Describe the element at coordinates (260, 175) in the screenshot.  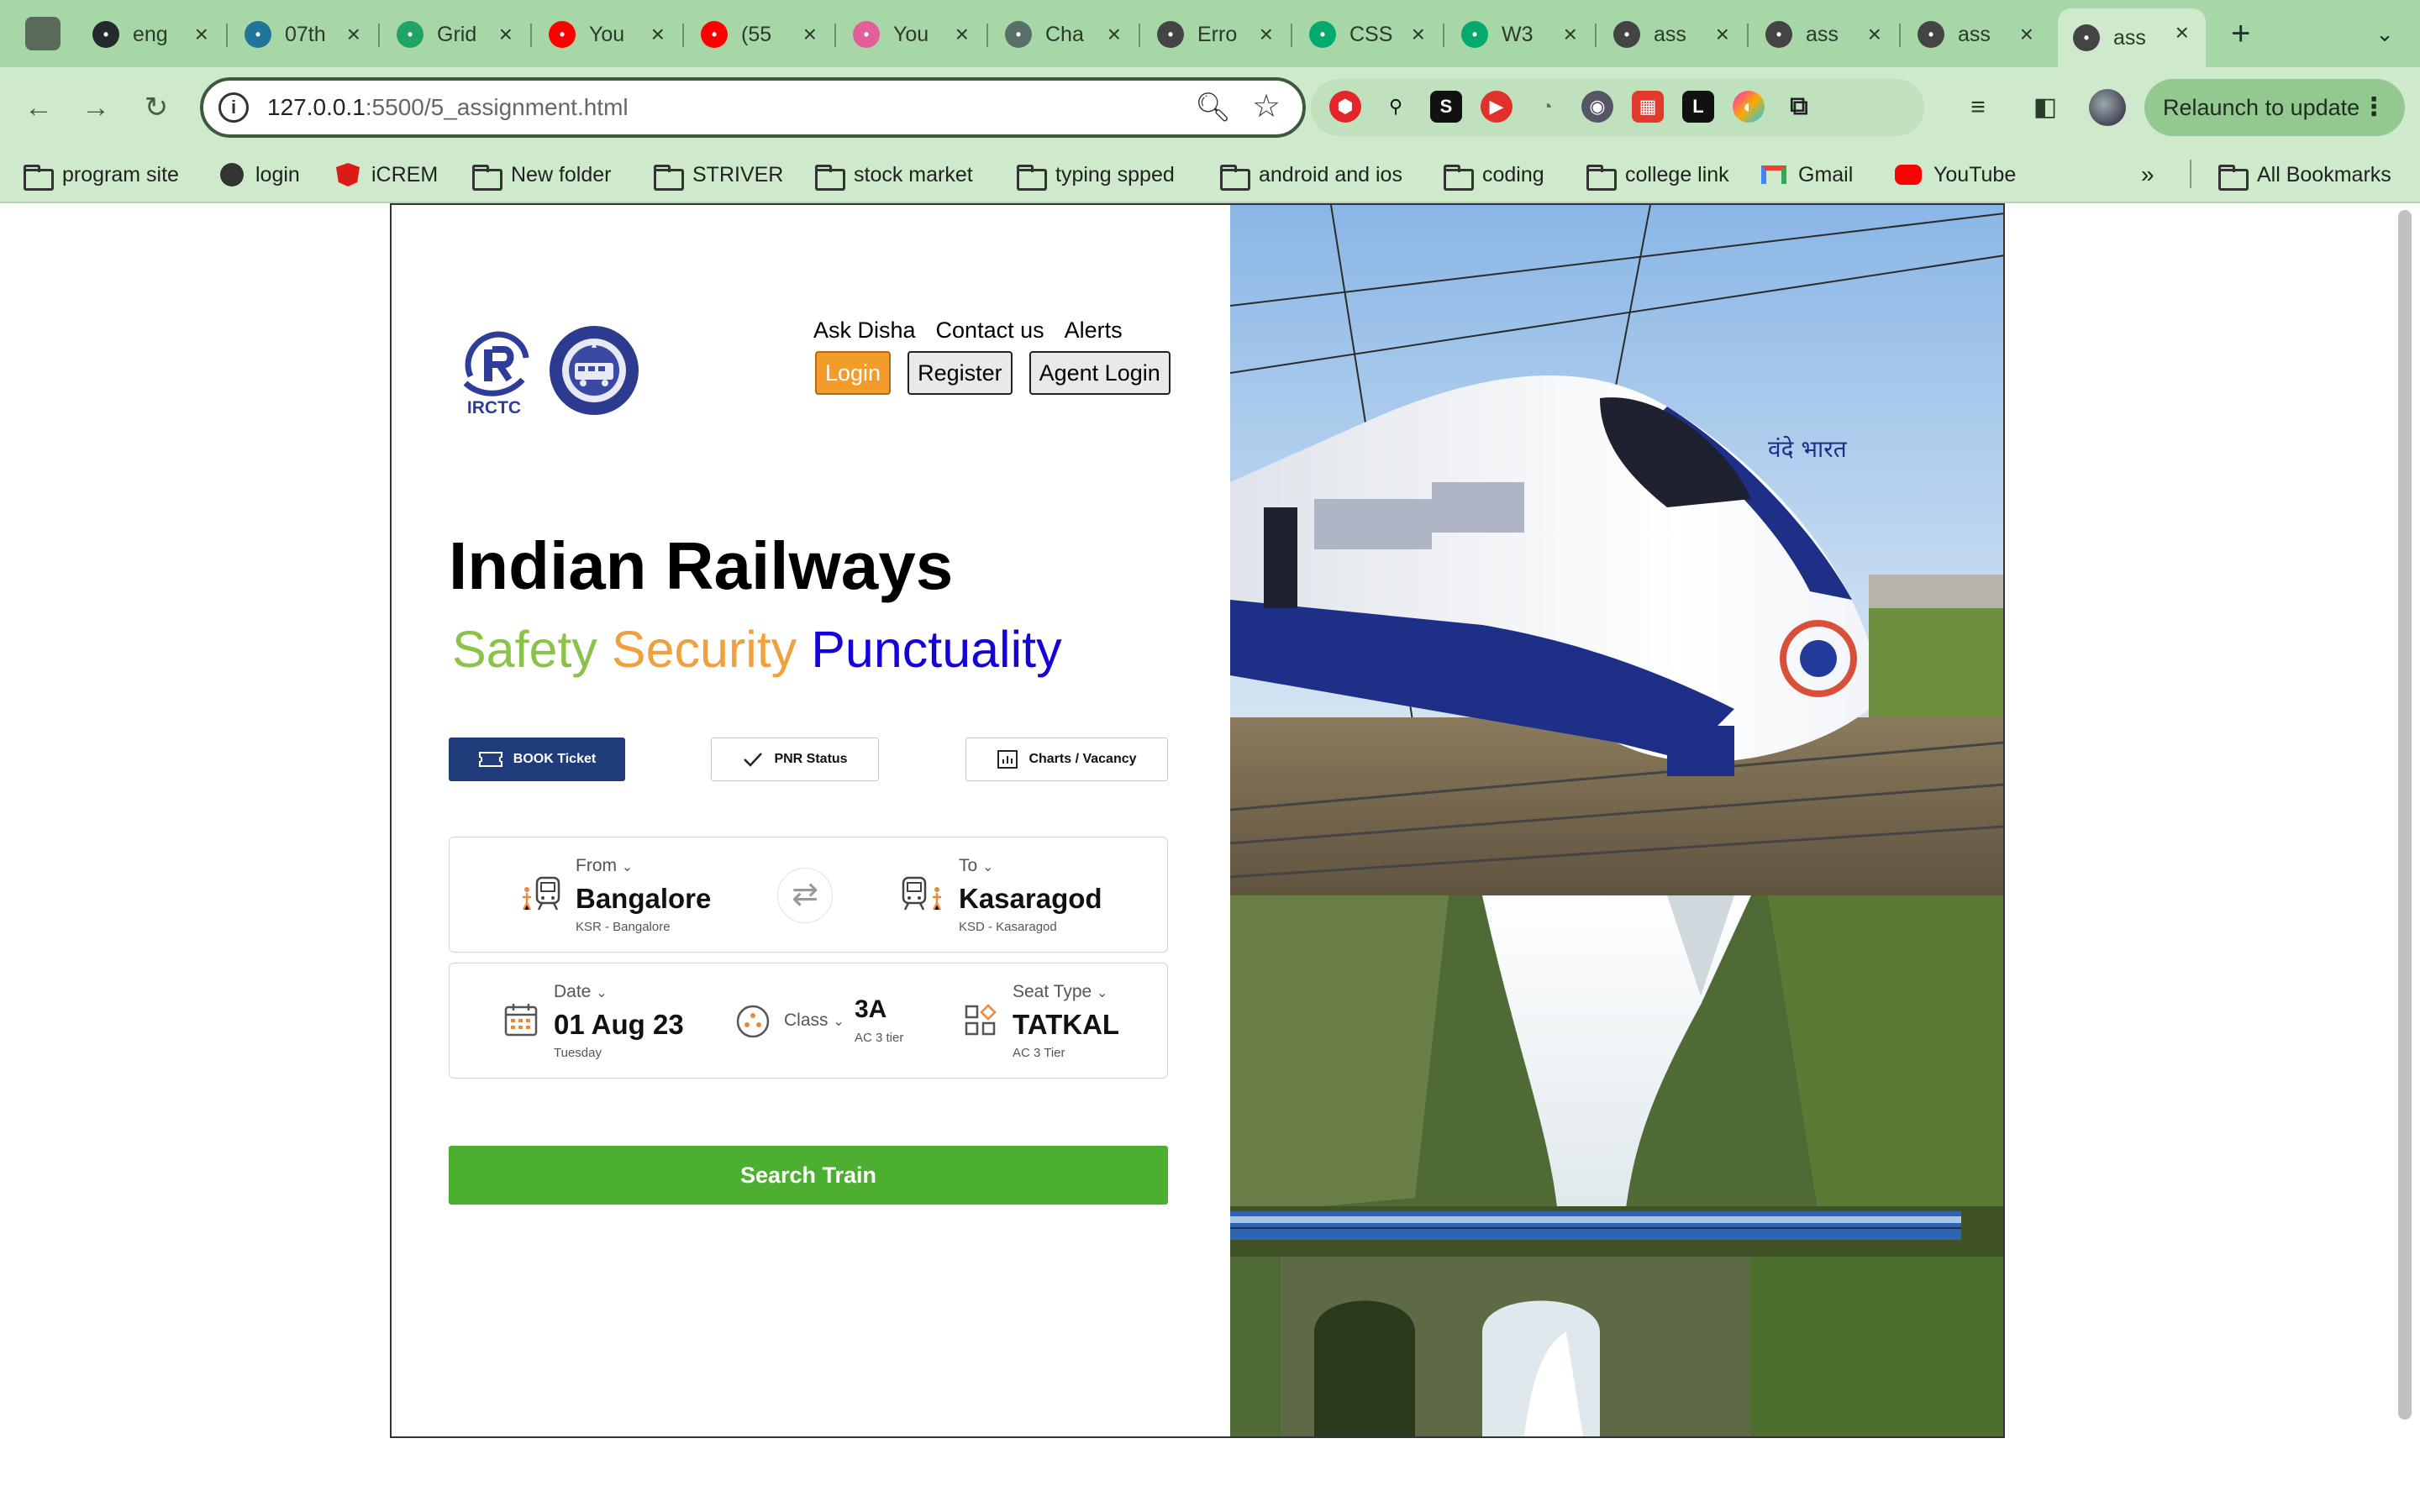
I see `bookmark-item: login` at that location.